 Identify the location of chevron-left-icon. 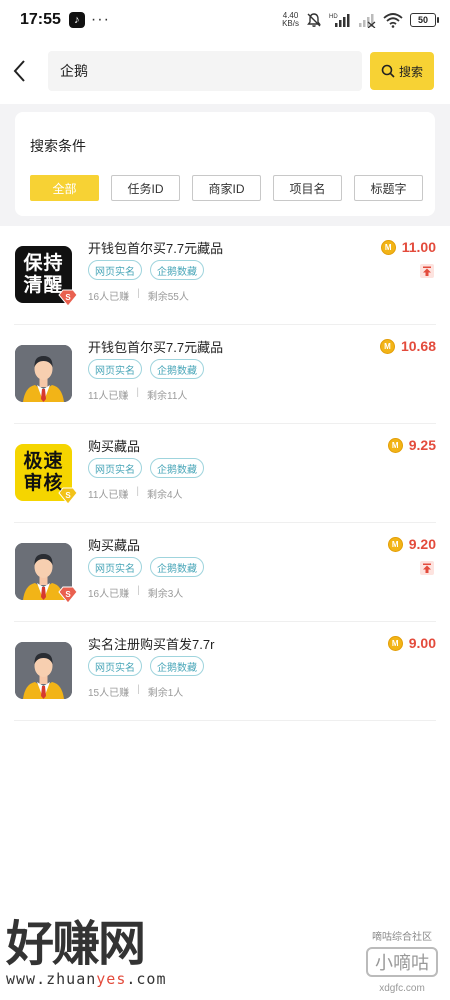
(19, 71).